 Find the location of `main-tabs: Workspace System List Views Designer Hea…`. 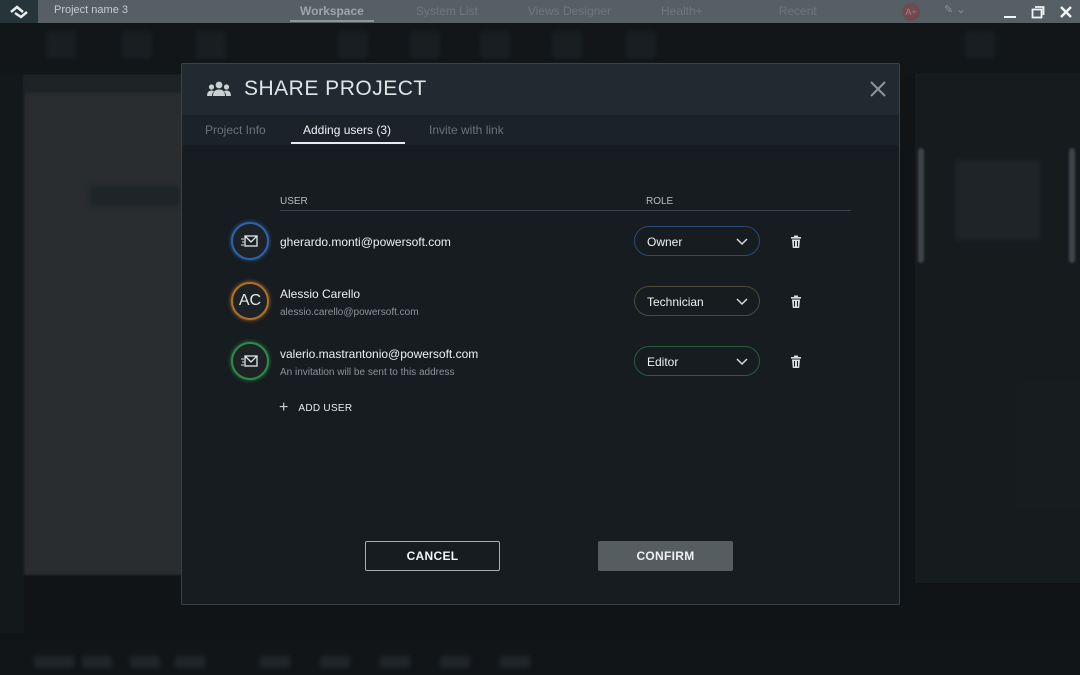

main-tabs: Workspace System List Views Designer Hea… is located at coordinates (558, 11).